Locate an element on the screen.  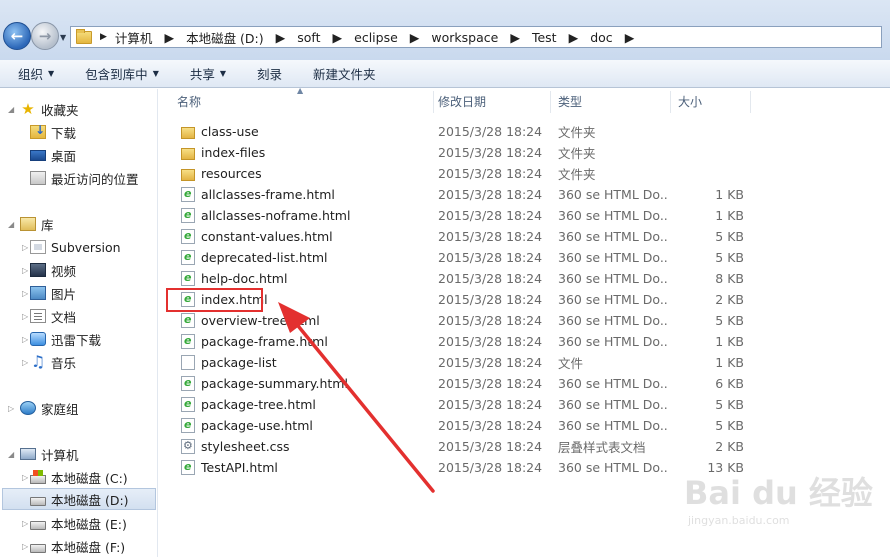
file-row: resources 2015/3/28 18:24 文件夹 is located at coordinates (524, 173).